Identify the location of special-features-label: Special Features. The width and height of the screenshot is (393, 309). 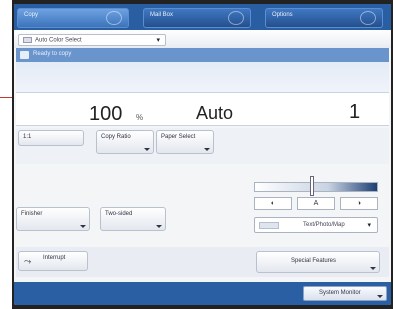
(314, 261).